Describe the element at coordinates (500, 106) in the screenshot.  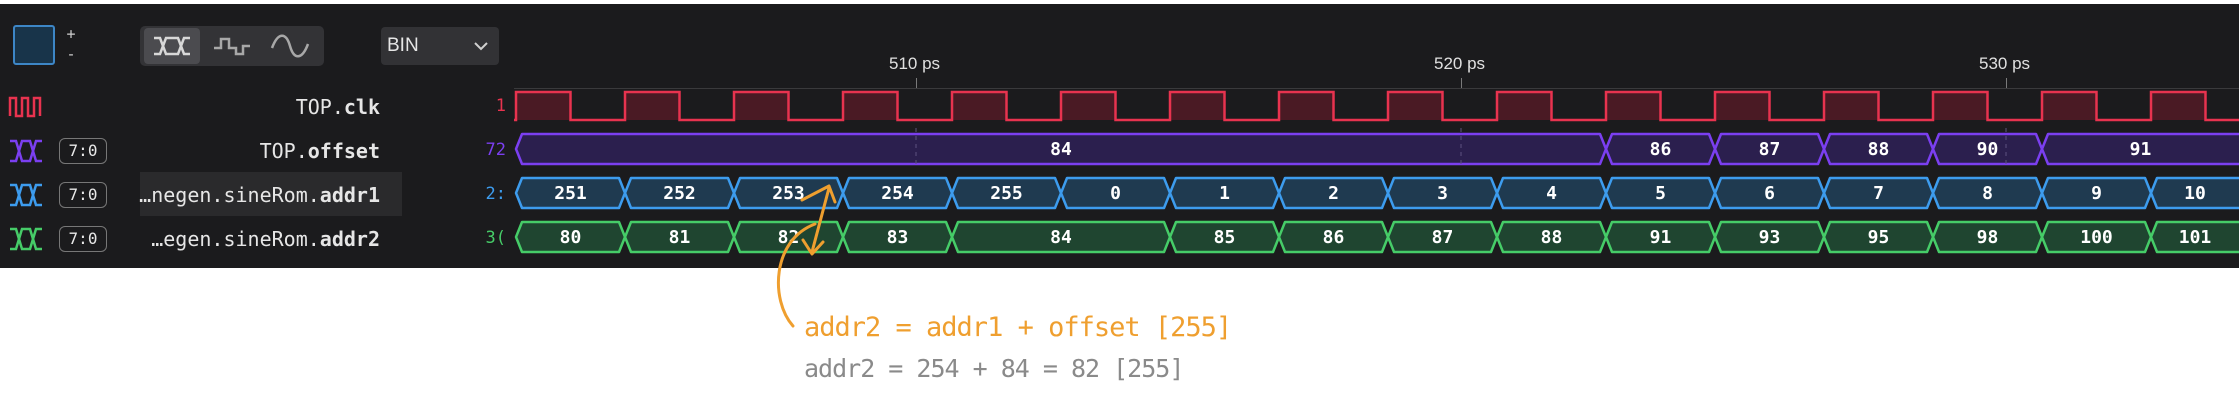
I see `signal-value: 1` at that location.